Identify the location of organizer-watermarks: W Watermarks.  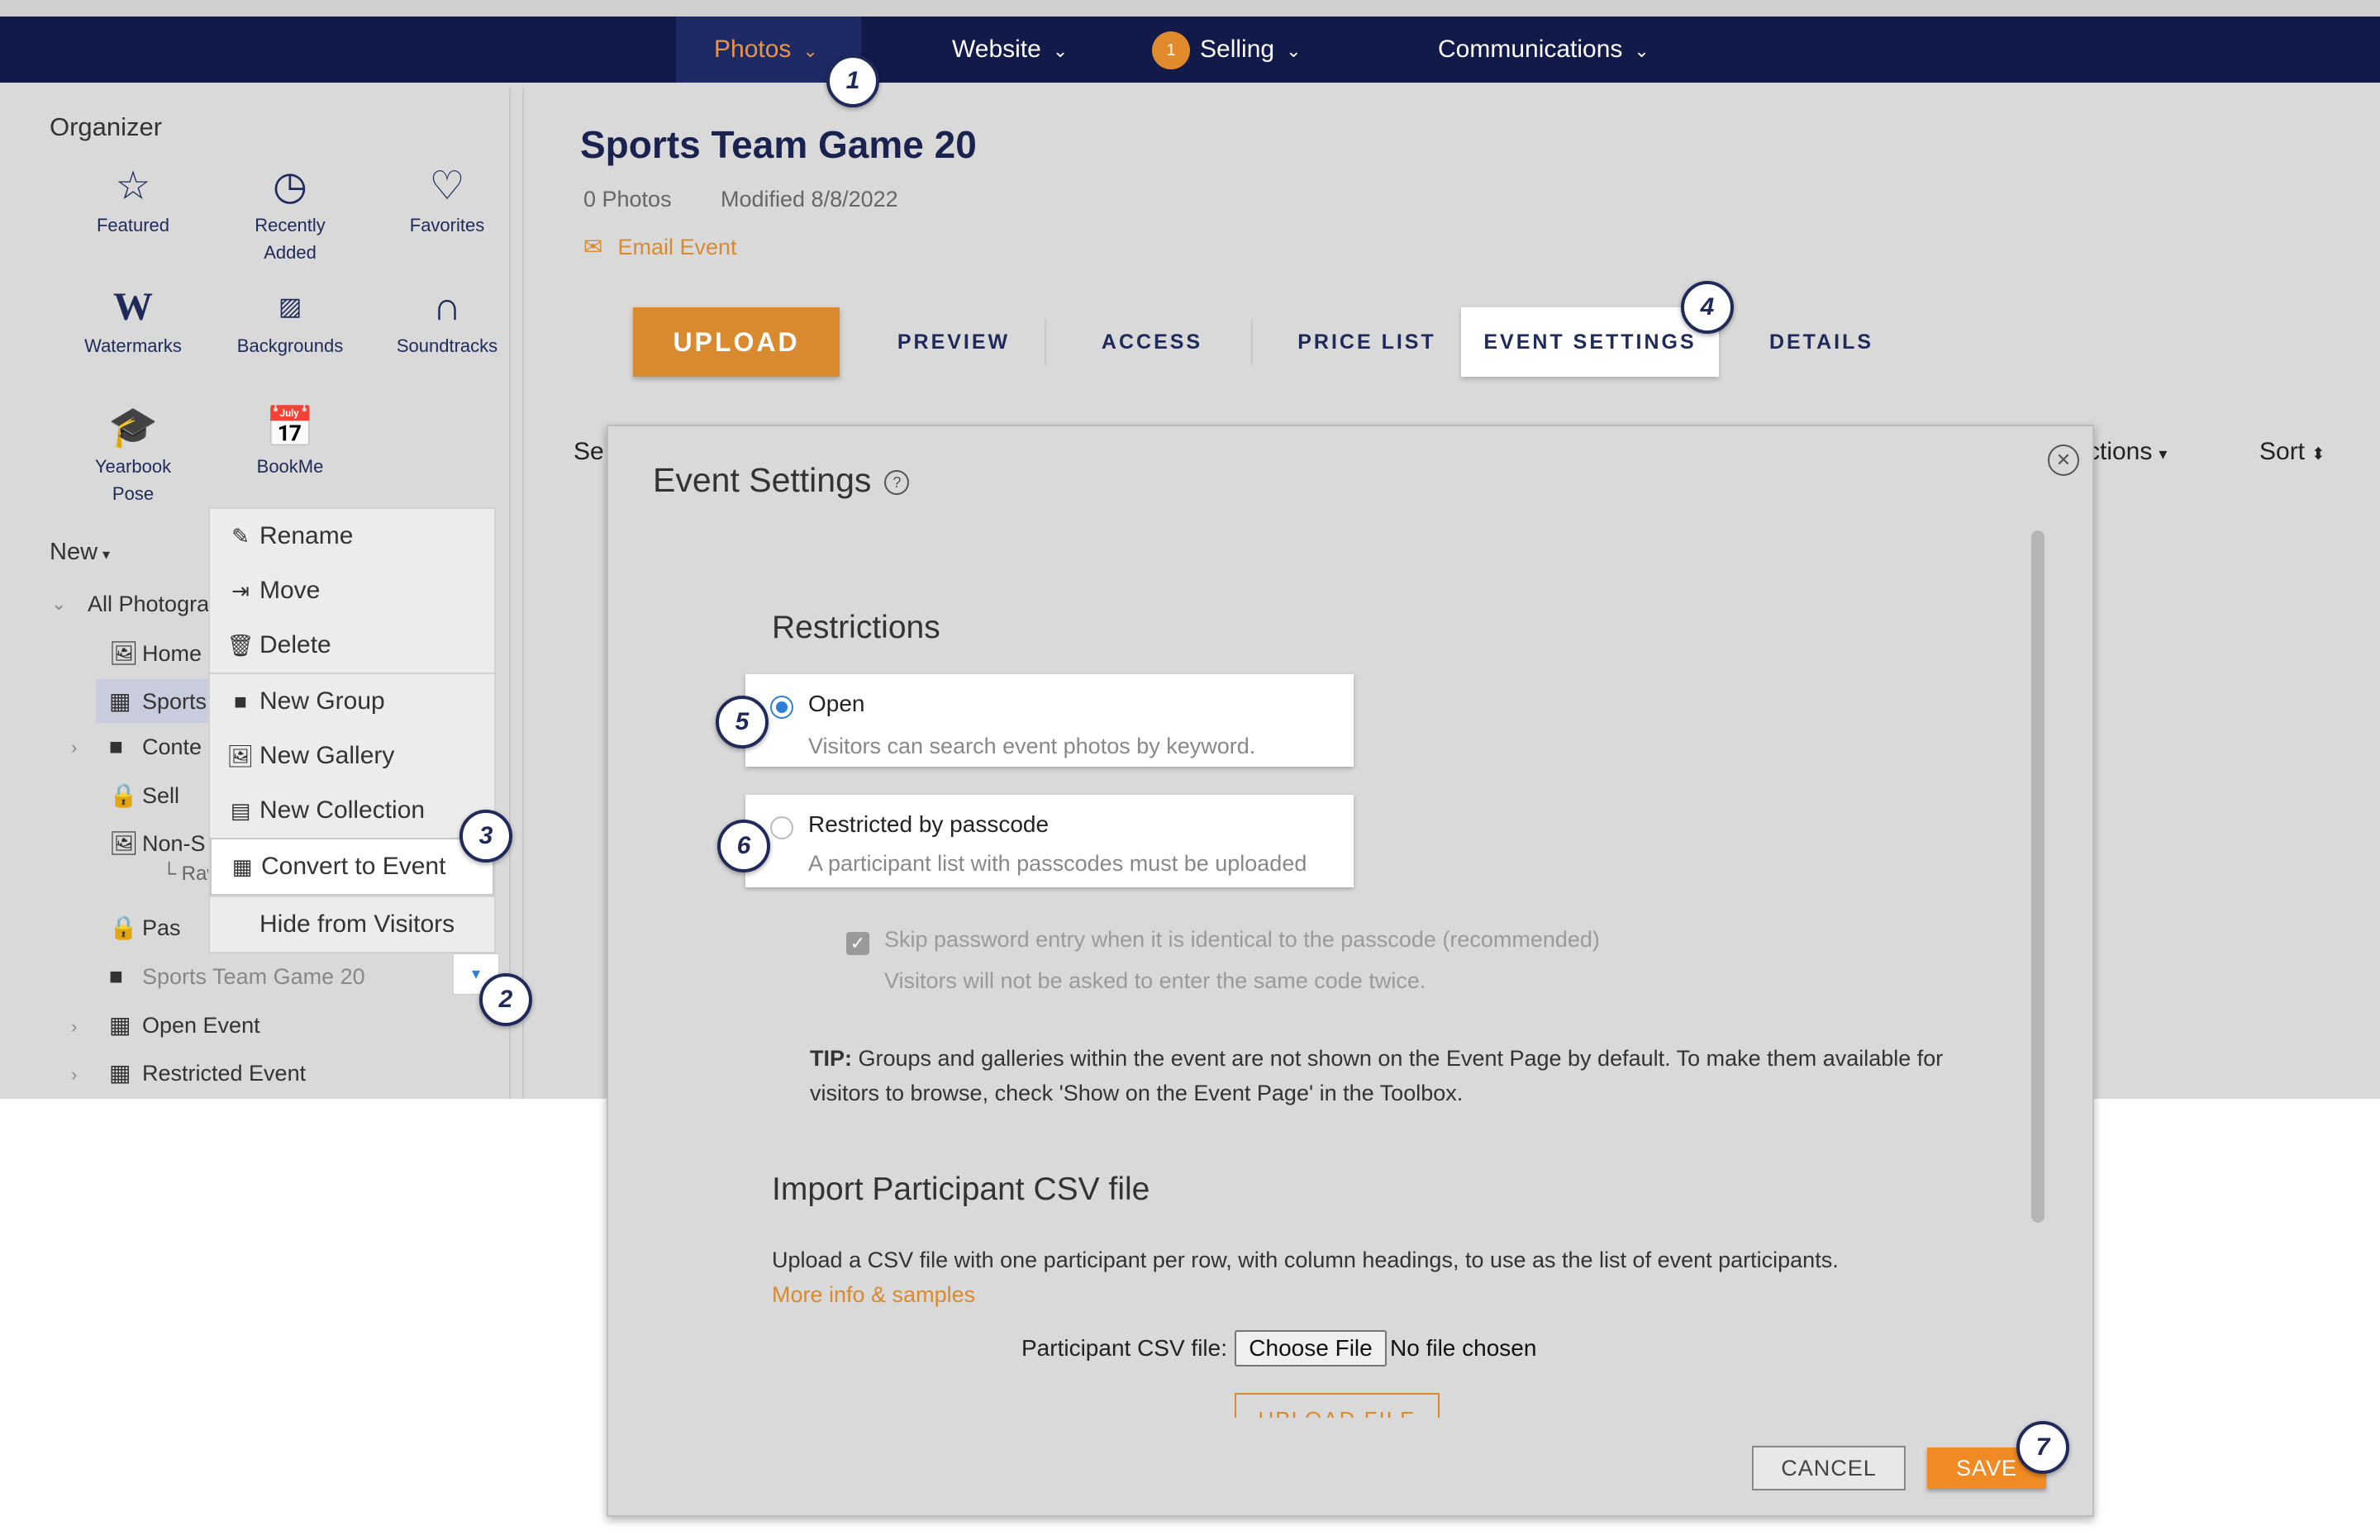
(133, 321).